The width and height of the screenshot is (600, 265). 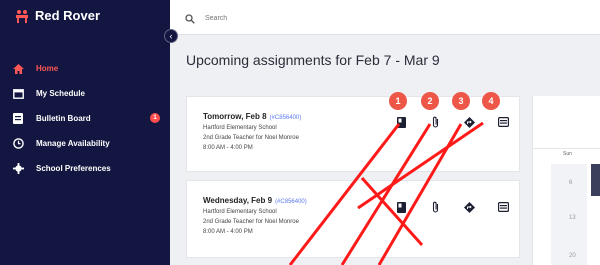 I want to click on sidebar-item-label: School Preferences, so click(x=73, y=168).